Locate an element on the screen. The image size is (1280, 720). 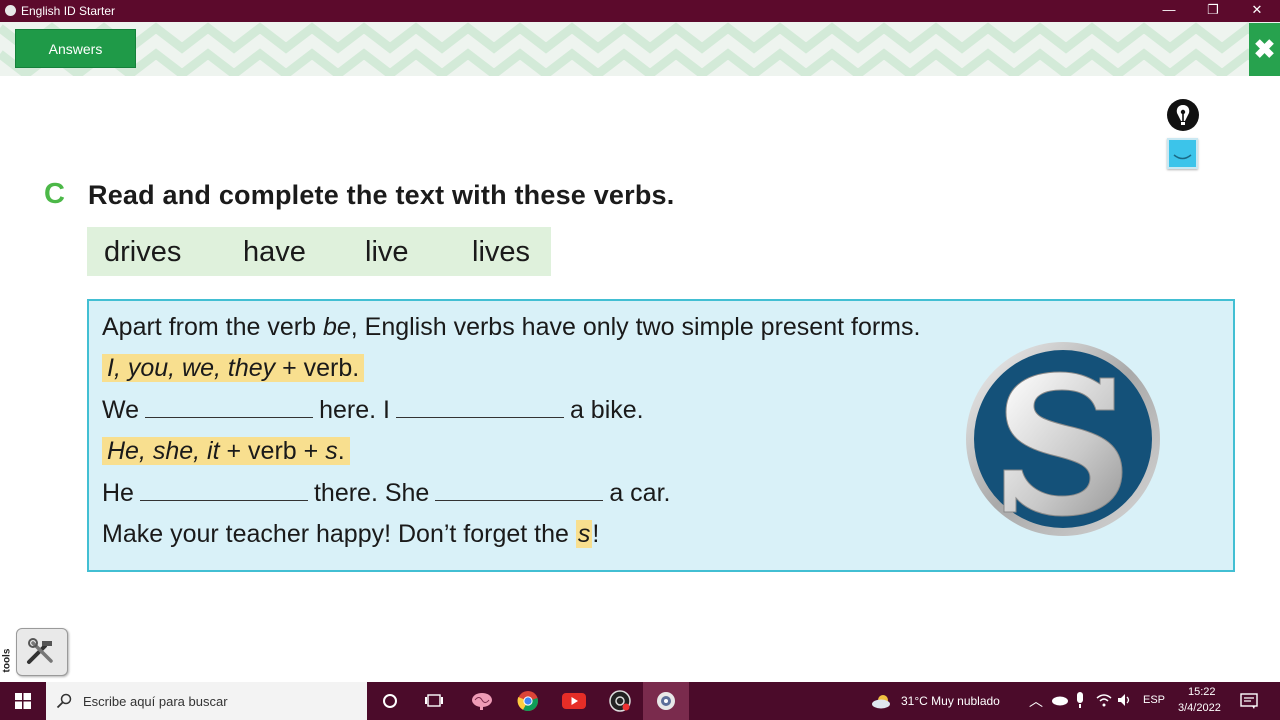
youtube-icon is located at coordinates (574, 701).